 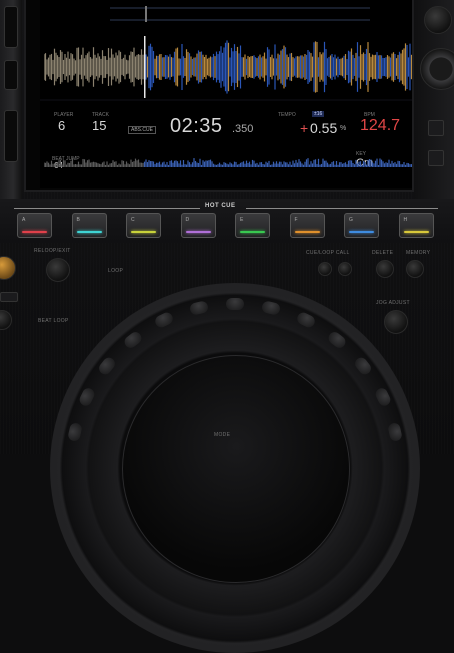 What do you see at coordinates (318, 114) in the screenshot?
I see `tempo-range-badge: ±16` at bounding box center [318, 114].